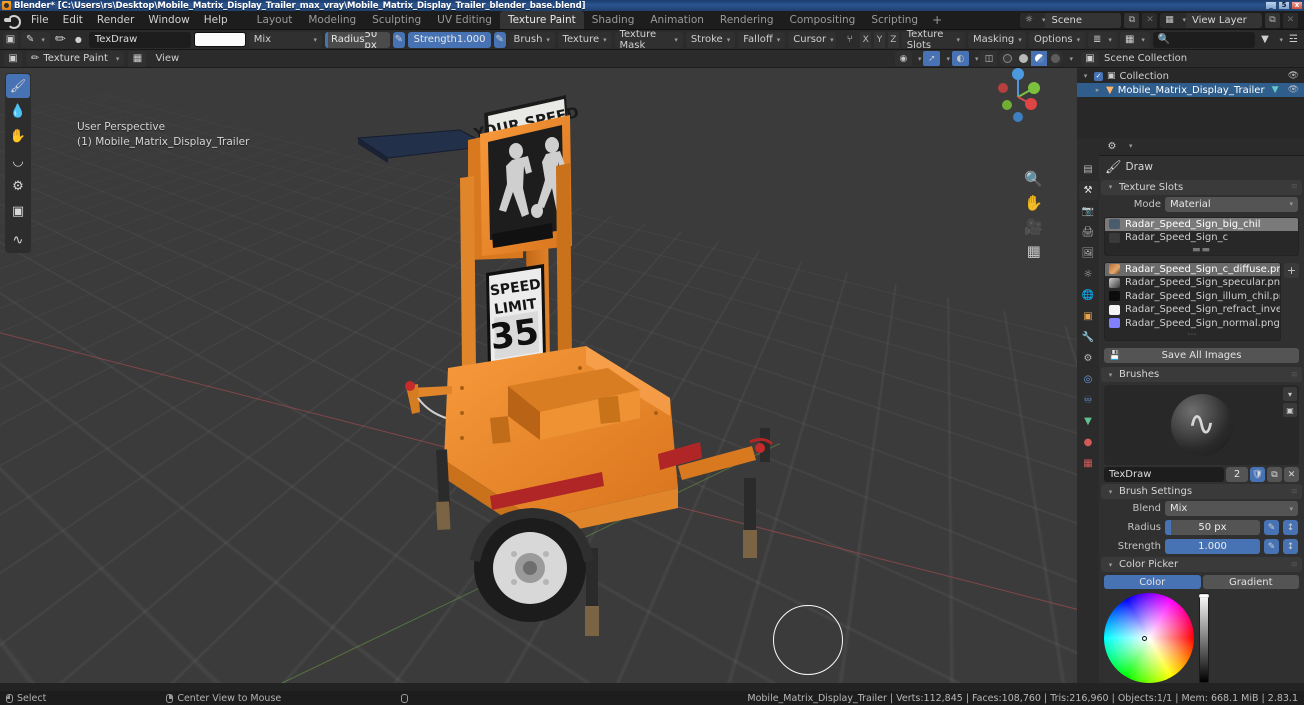  I want to click on tab-shading: Shading, so click(613, 20).